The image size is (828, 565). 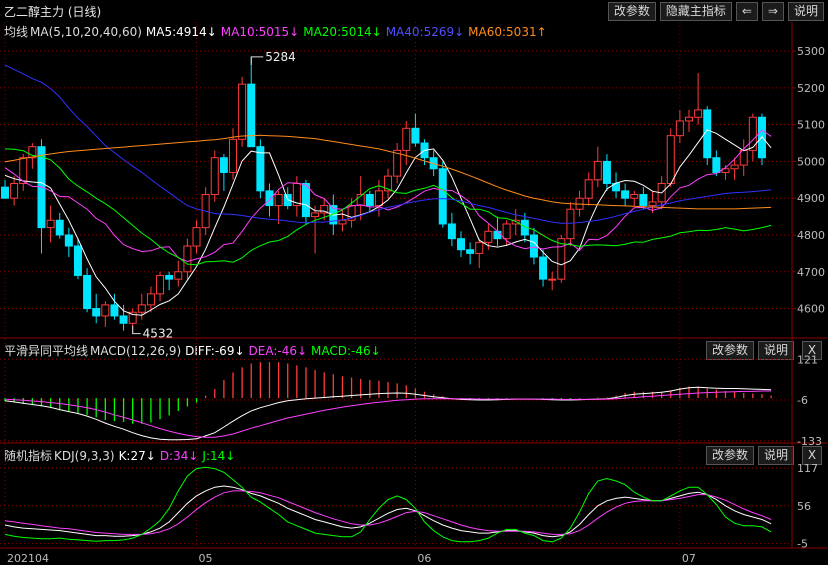 I want to click on kdj-y-tick-label: -5, so click(x=802, y=544).